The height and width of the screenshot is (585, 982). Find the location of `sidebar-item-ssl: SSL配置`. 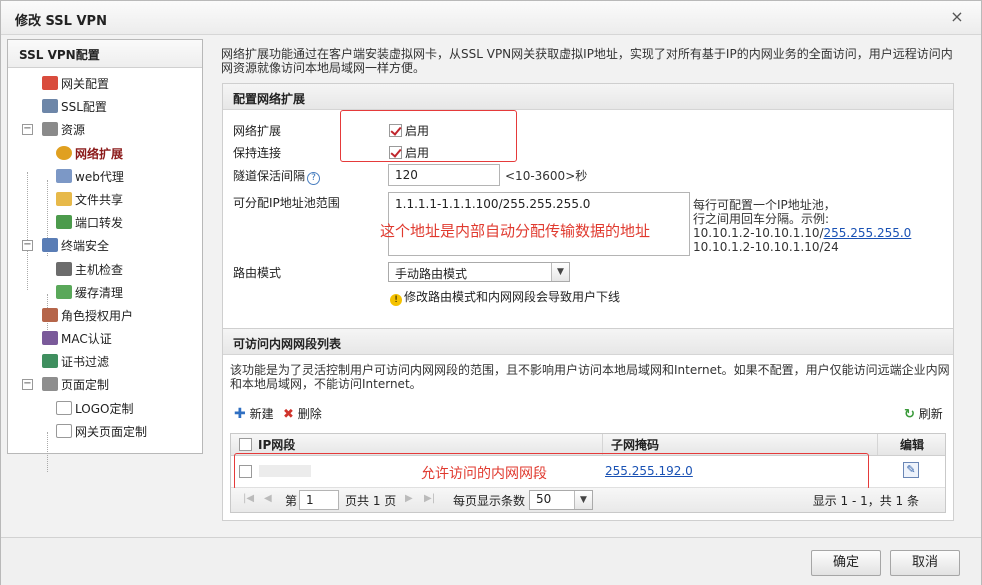

sidebar-item-ssl: SSL配置 is located at coordinates (74, 107).